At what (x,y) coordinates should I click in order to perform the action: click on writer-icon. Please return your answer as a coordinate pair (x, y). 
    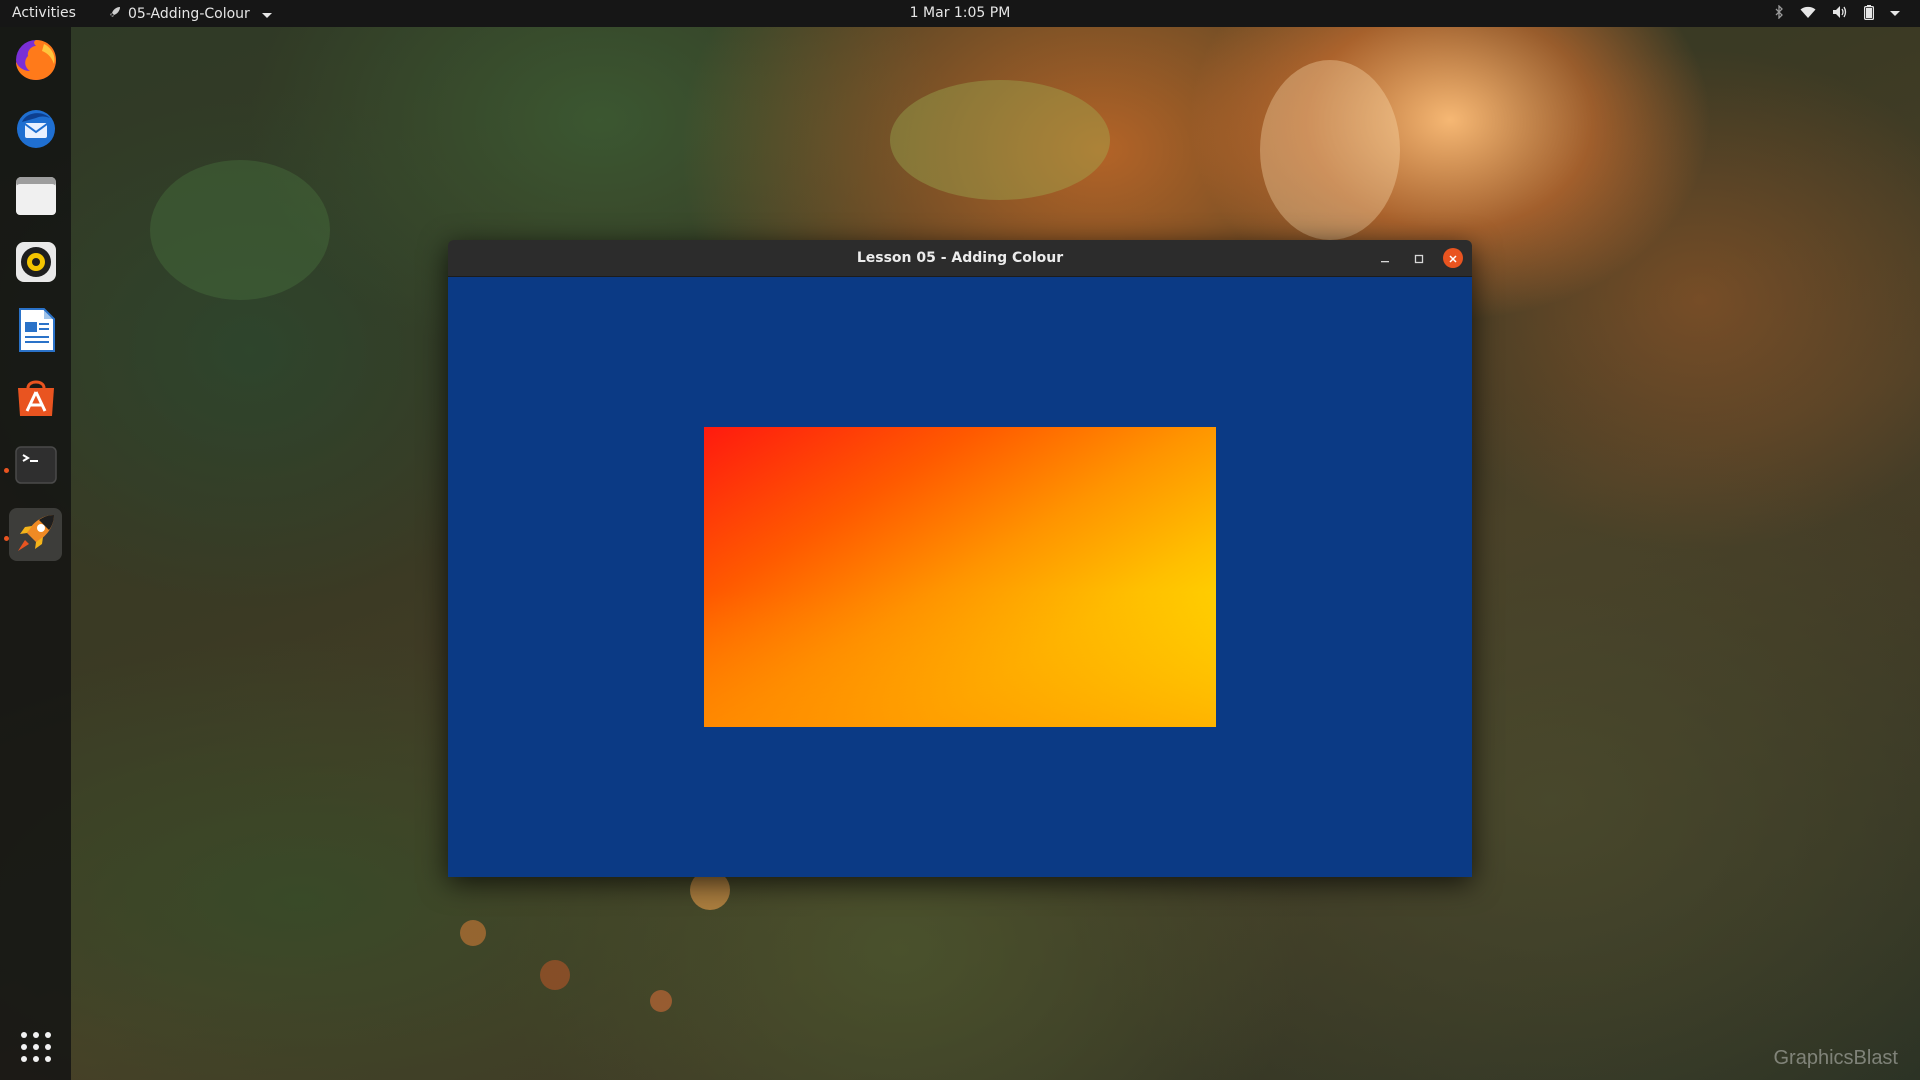
    Looking at the image, I should click on (36, 332).